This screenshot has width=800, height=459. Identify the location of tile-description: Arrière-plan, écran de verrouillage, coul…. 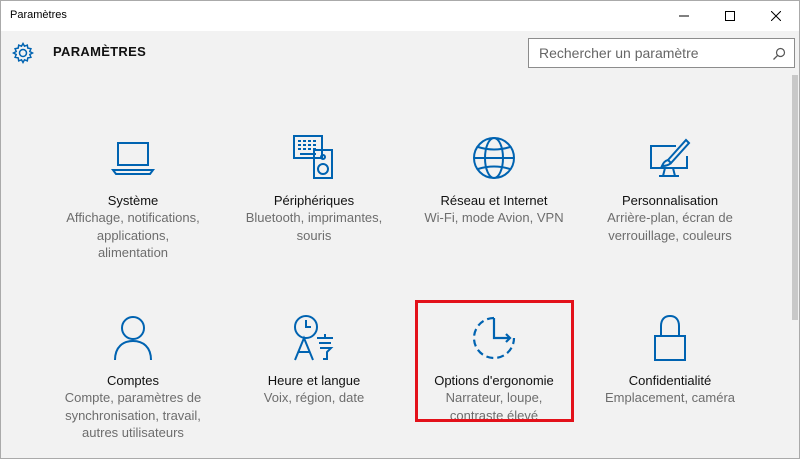
(670, 226).